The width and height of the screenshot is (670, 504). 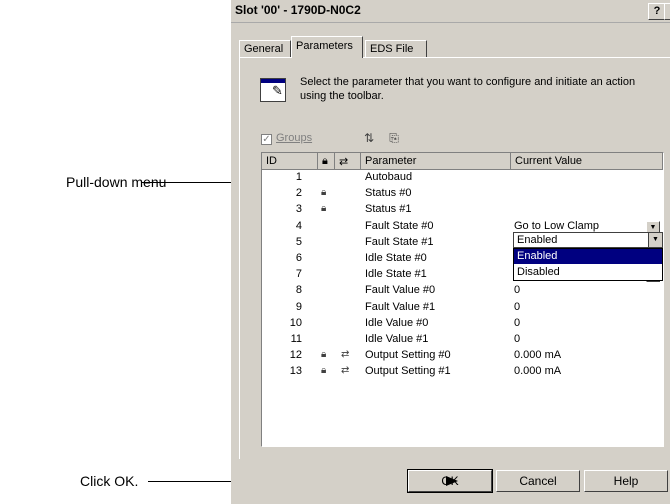 What do you see at coordinates (400, 290) in the screenshot?
I see `row-parameter: Fault Value #0` at bounding box center [400, 290].